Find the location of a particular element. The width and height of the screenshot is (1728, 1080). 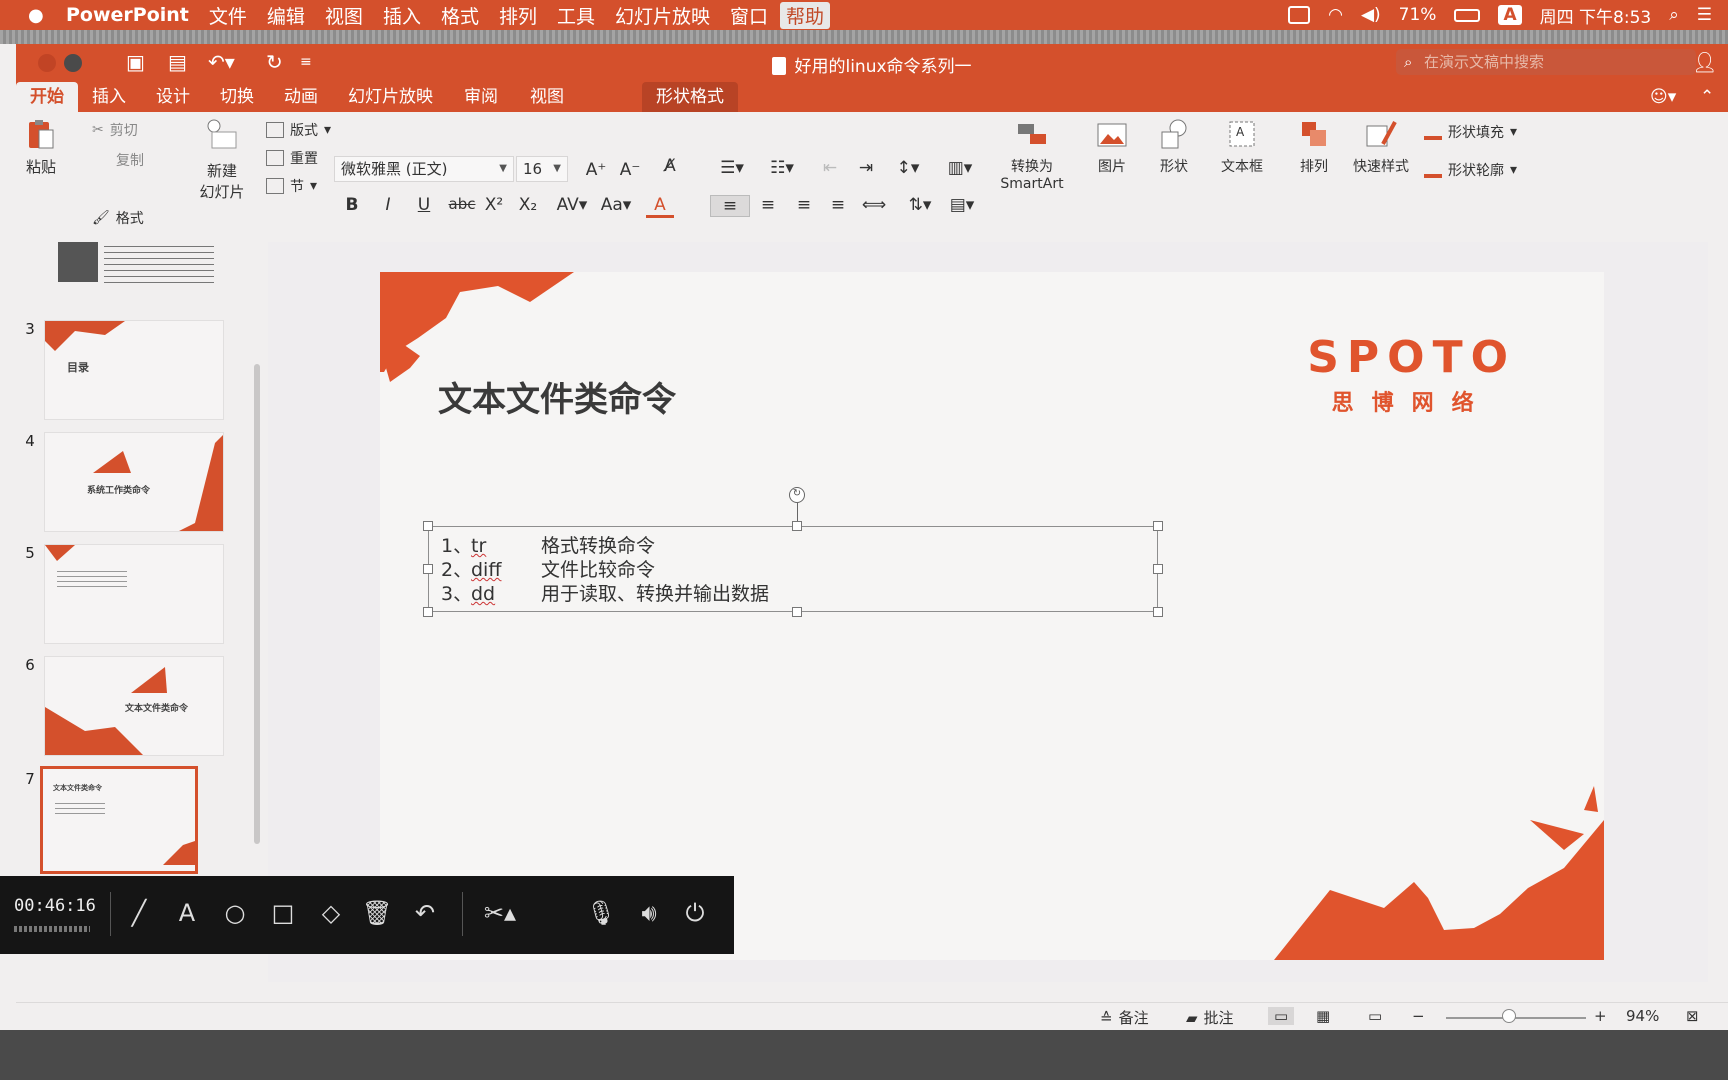

search-input: ⌕ 在演示文稿中搜索 is located at coordinates (1546, 62).